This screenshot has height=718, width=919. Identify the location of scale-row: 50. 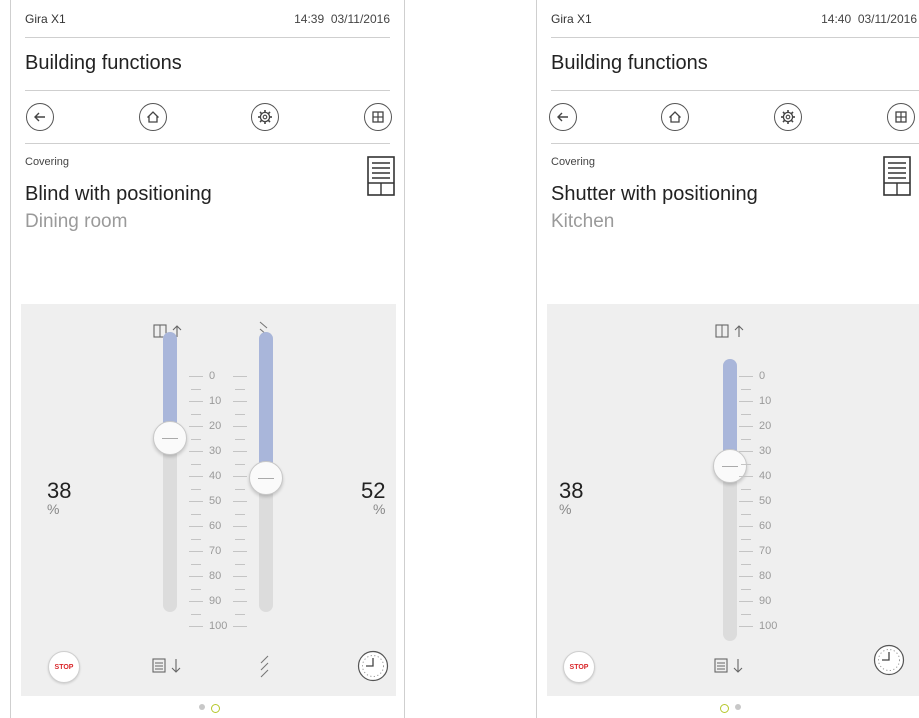
(221, 501).